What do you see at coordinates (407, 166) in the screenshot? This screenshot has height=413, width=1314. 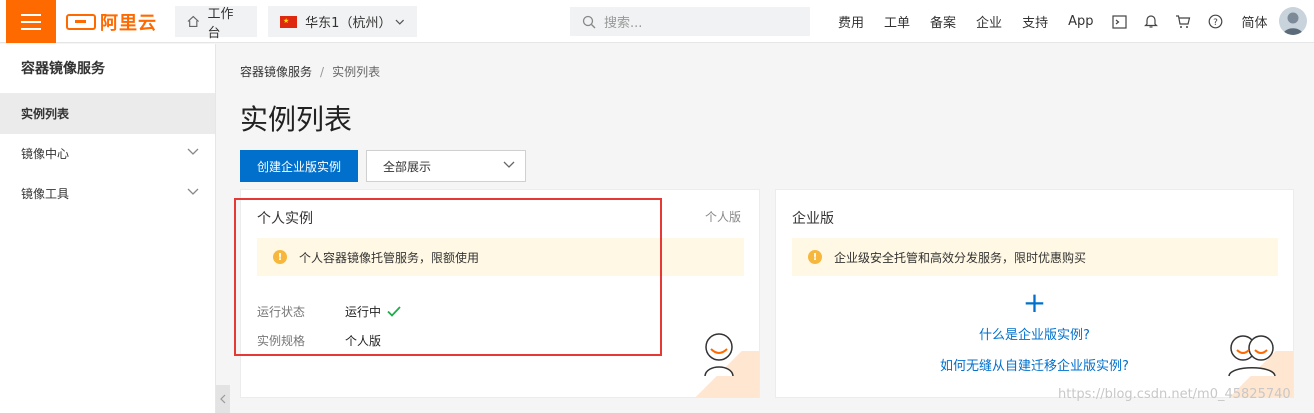 I see `filter-select-value: 全部展示` at bounding box center [407, 166].